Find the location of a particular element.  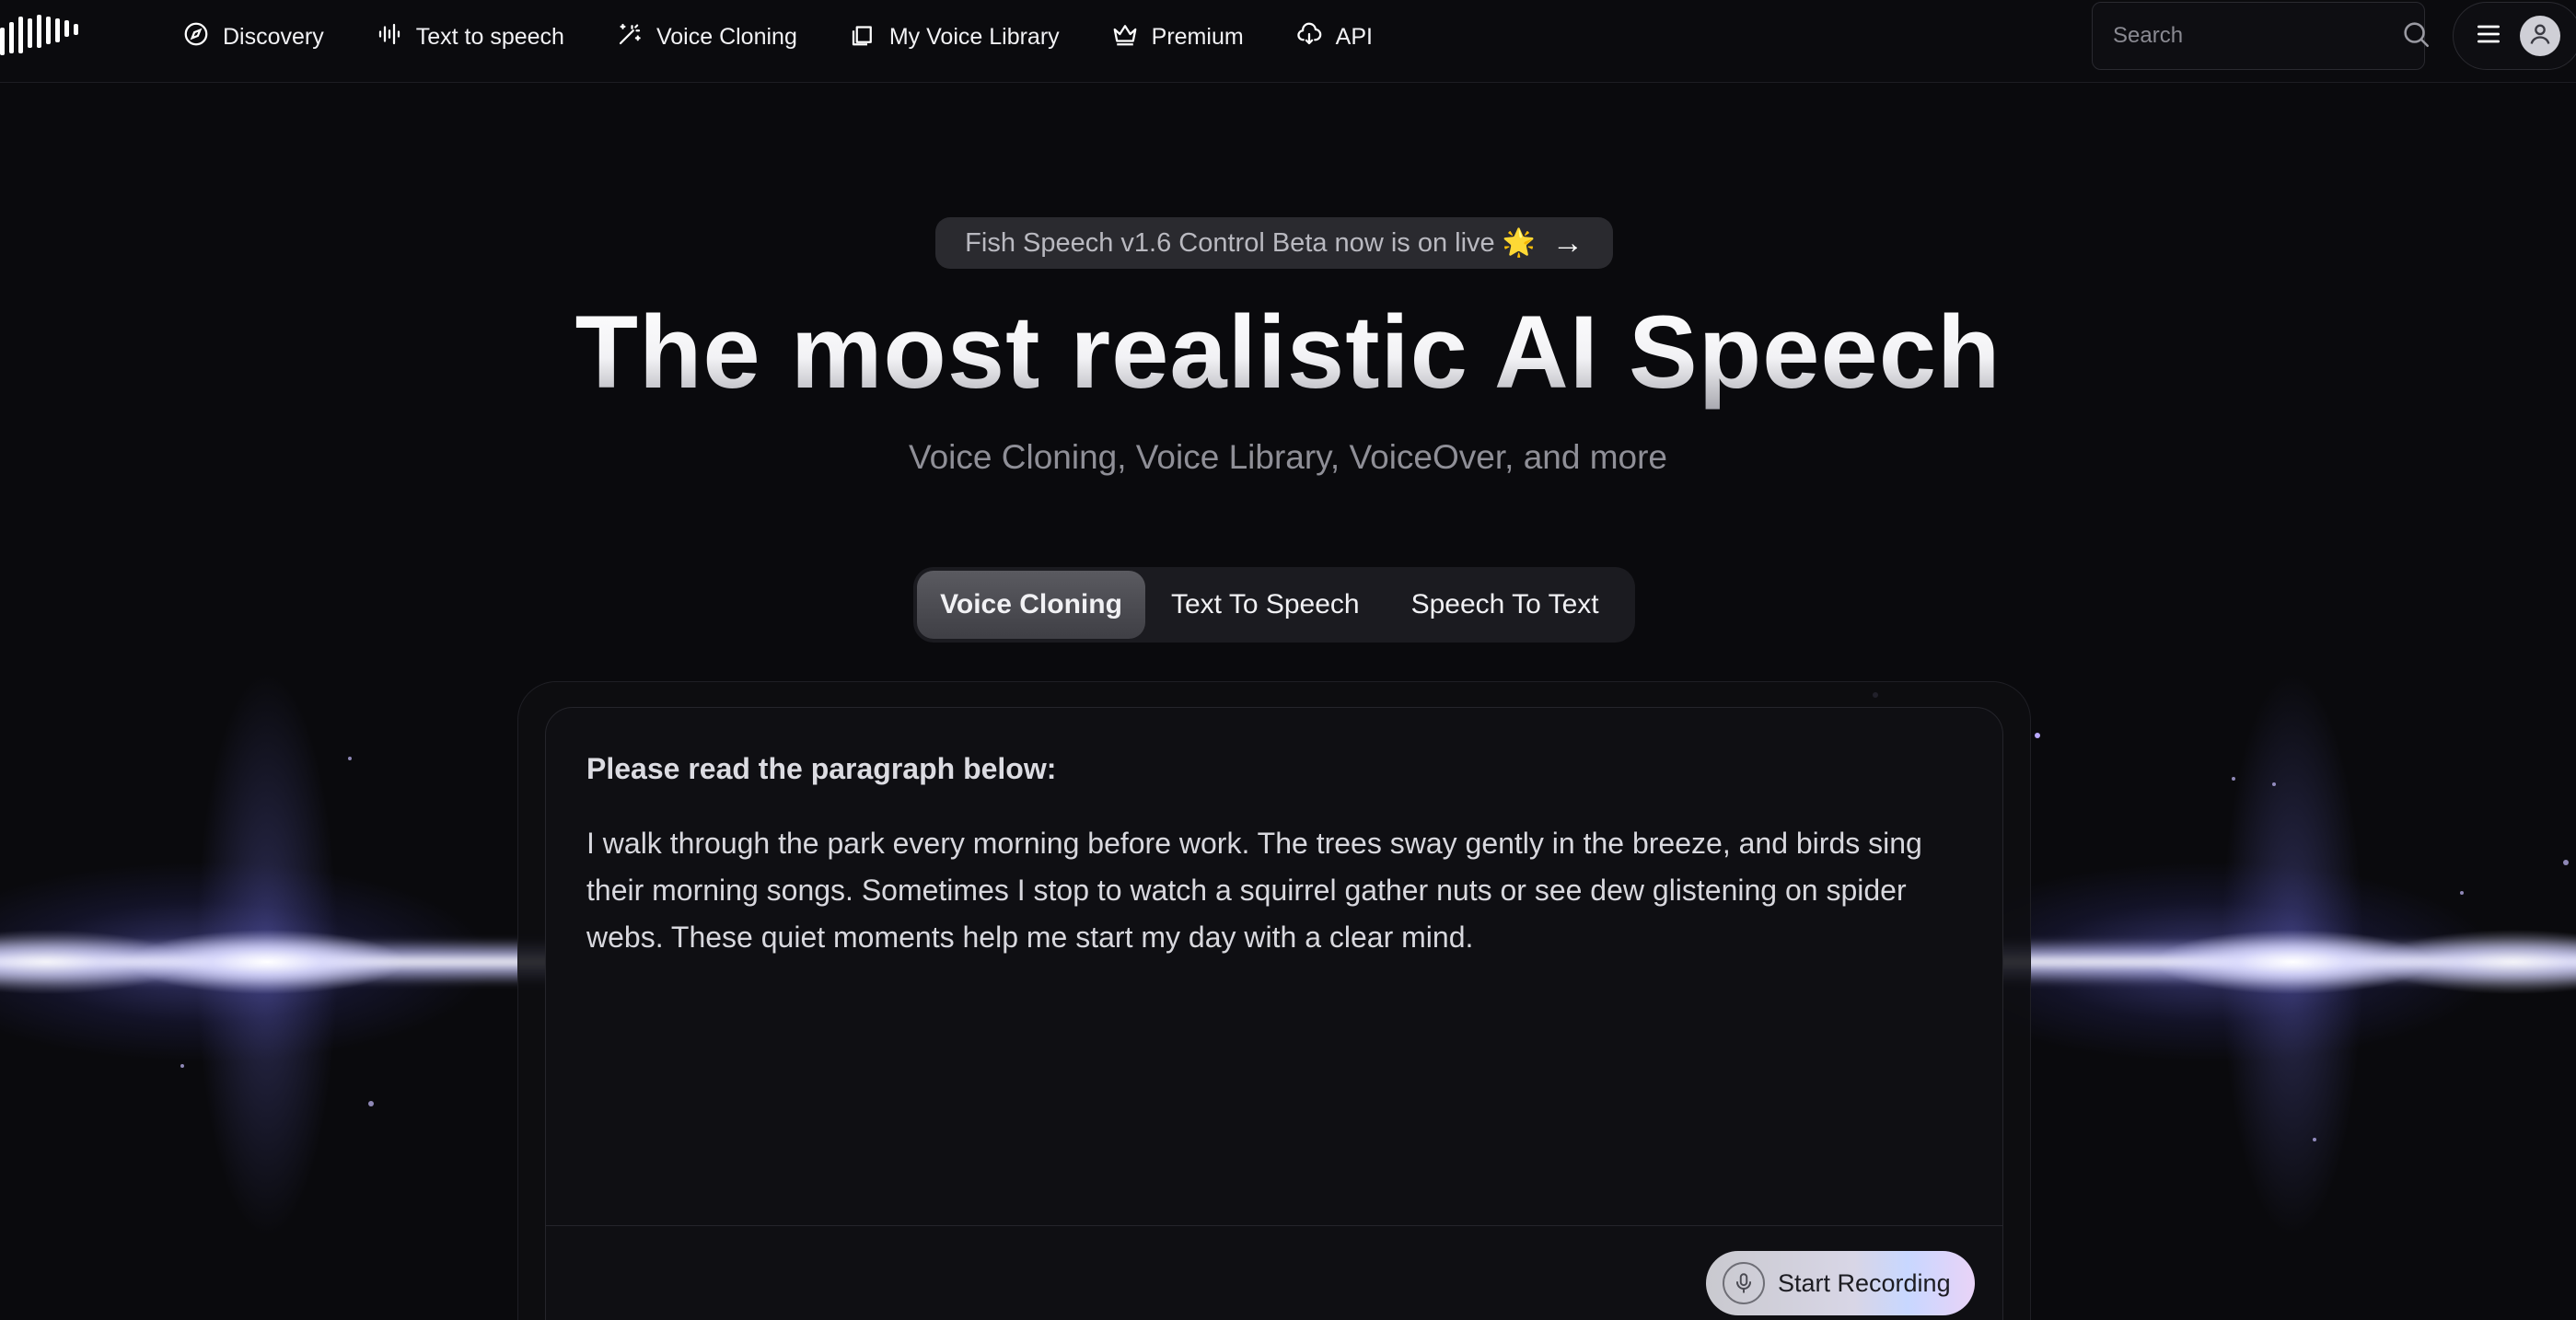

nav-api: API is located at coordinates (1334, 37).